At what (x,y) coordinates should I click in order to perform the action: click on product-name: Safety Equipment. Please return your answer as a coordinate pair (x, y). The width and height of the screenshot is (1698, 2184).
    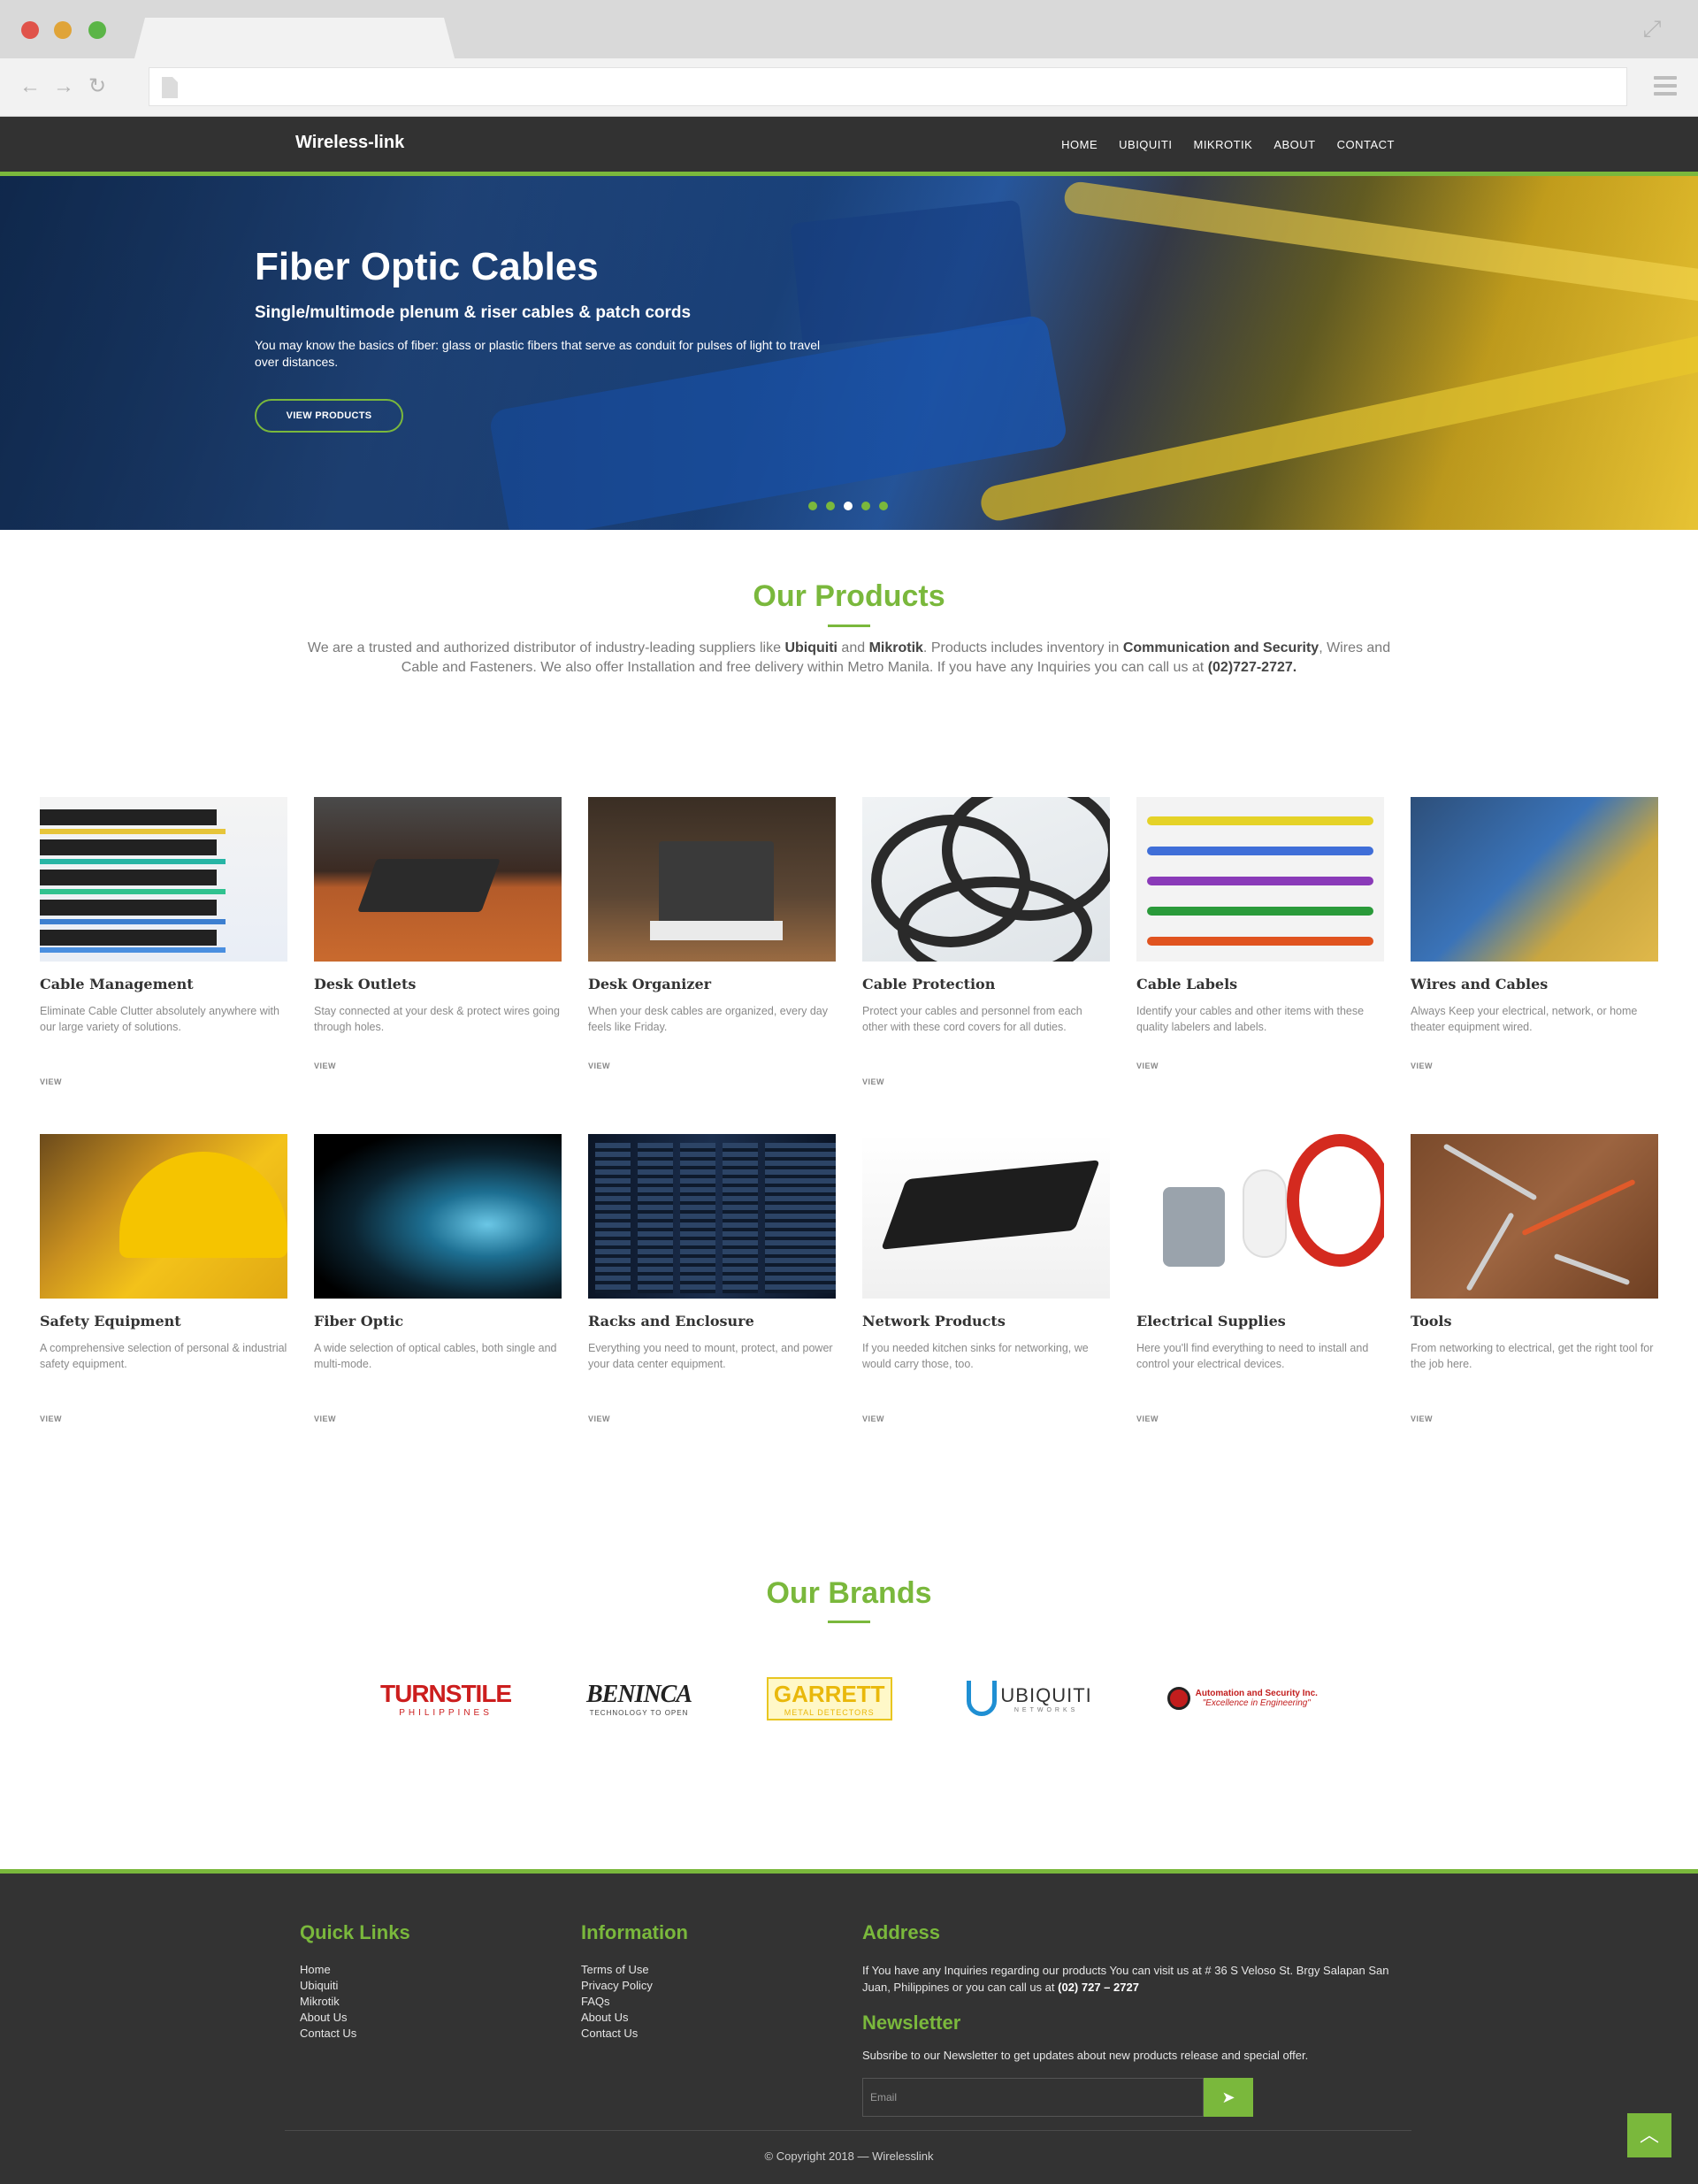
    Looking at the image, I should click on (163, 1321).